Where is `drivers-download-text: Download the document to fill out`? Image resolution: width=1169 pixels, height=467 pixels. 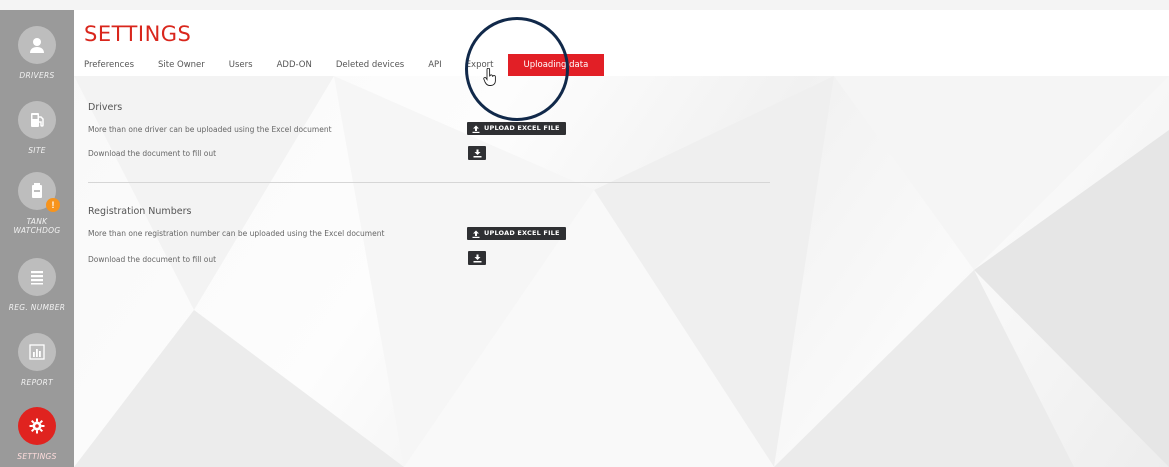
drivers-download-text: Download the document to fill out is located at coordinates (152, 153).